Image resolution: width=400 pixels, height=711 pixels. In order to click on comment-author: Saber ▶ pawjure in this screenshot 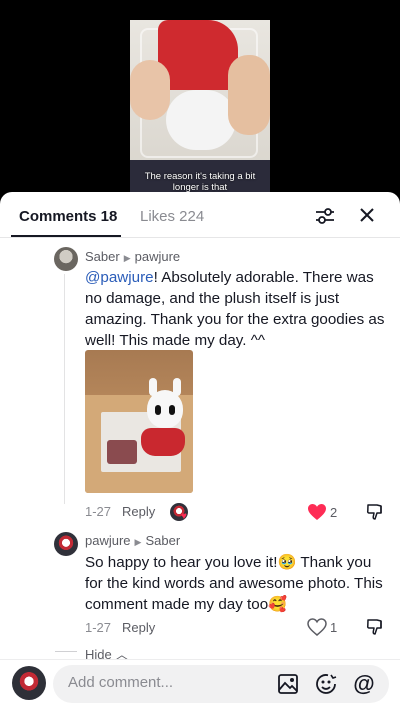, I will do `click(132, 256)`.